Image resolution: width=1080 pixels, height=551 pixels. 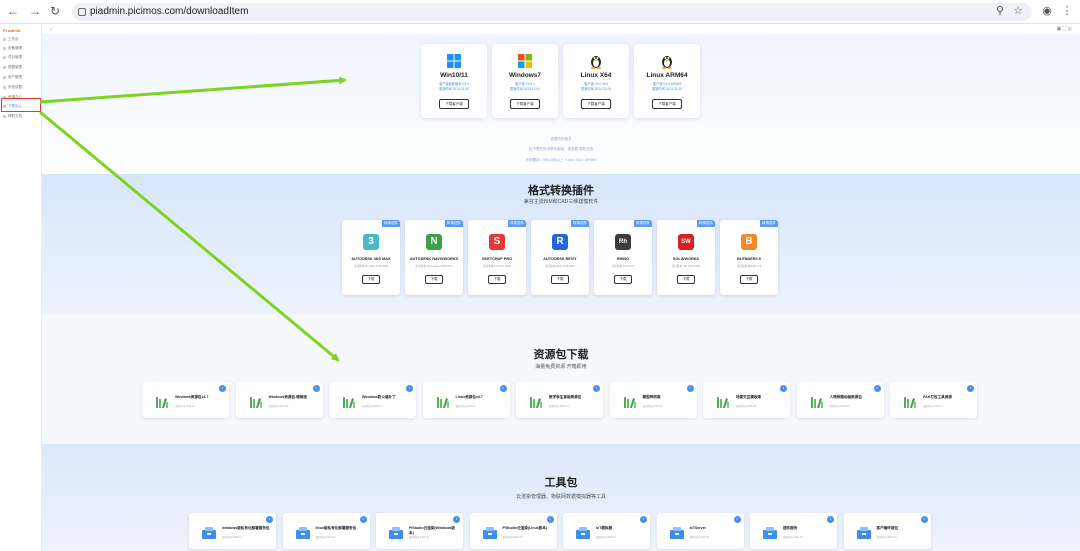 I want to click on plugin-name: SOLIDWORKS, so click(x=686, y=259).